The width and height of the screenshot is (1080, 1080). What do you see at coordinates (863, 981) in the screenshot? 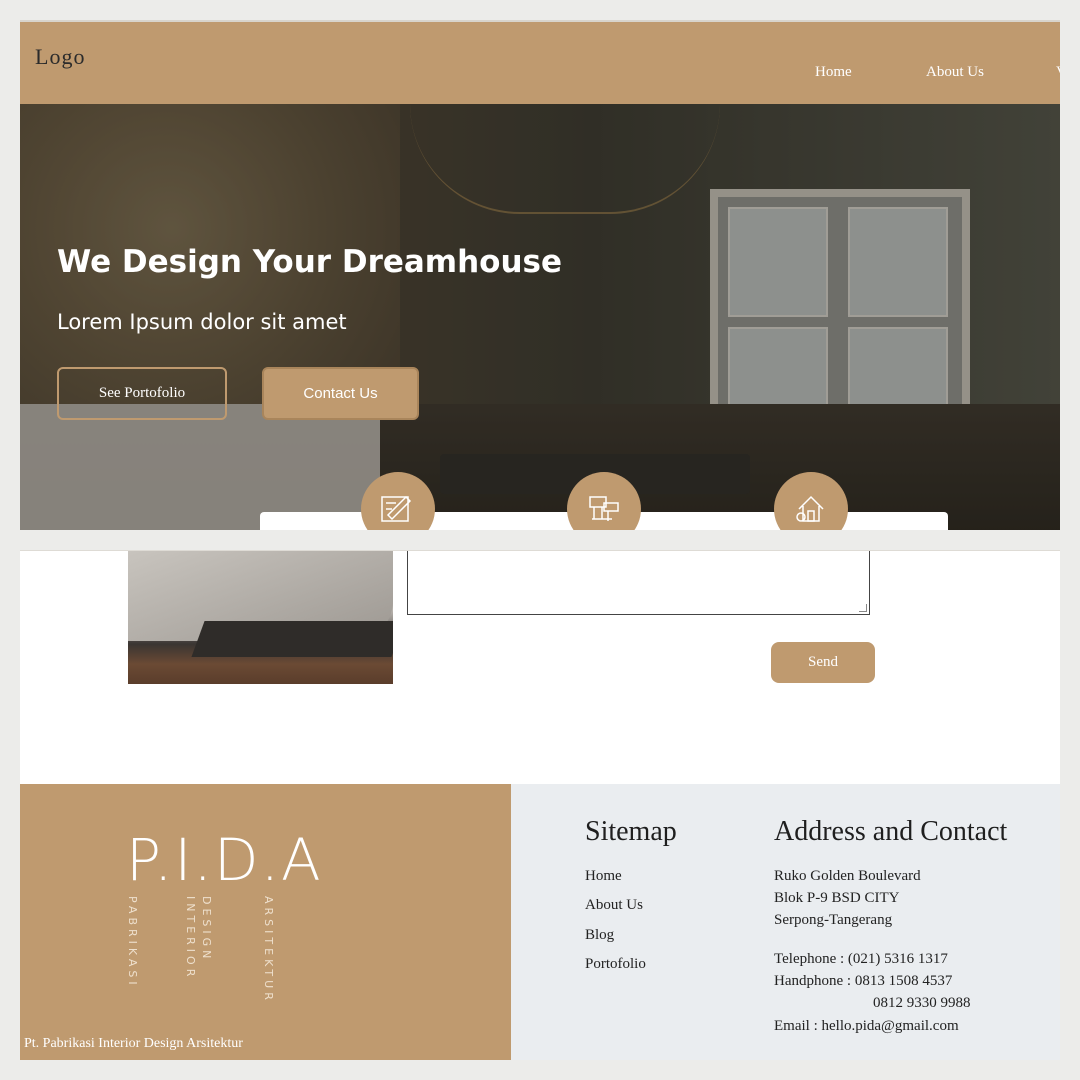
I see `handphone-text: Handphone : 0813 1508 4537` at bounding box center [863, 981].